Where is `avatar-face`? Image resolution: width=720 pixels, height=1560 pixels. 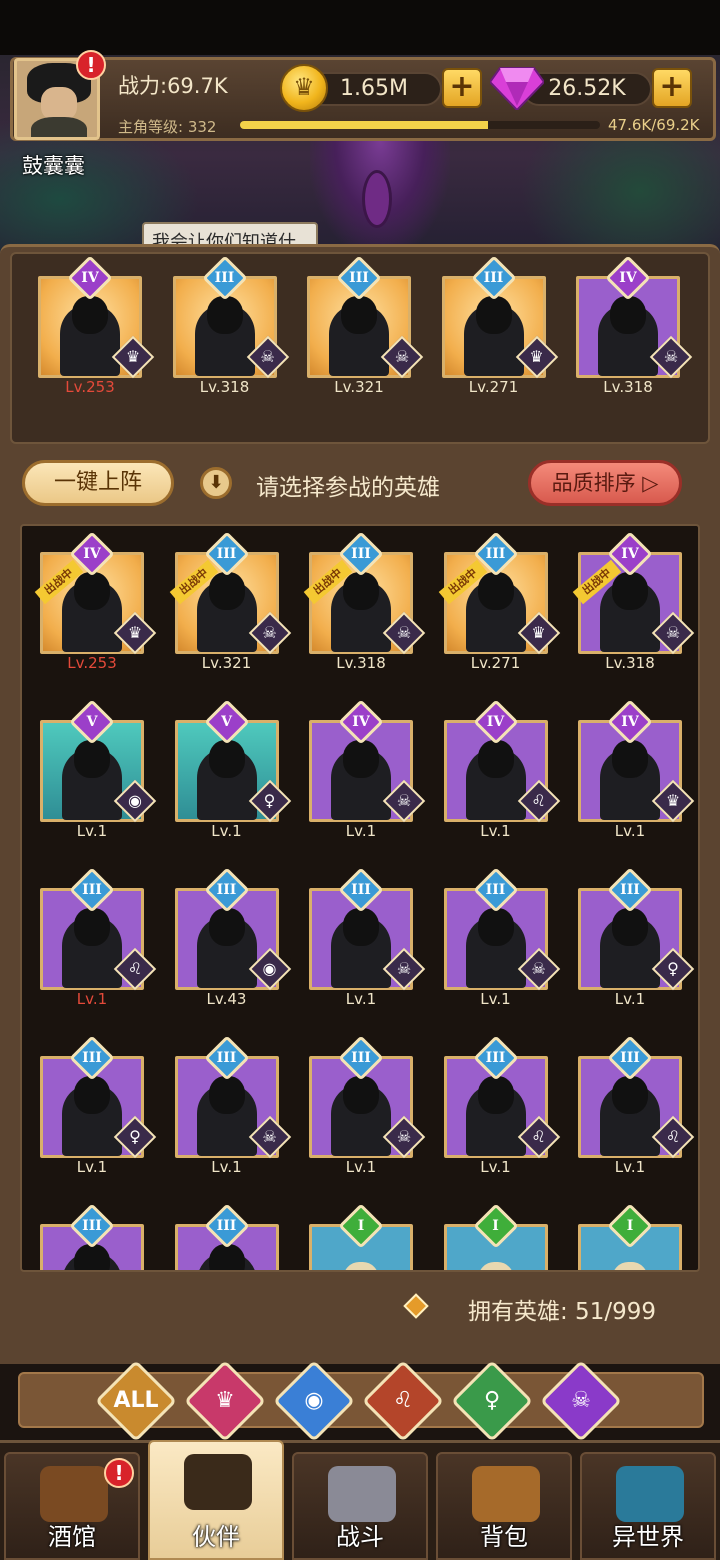
avatar-face is located at coordinates (59, 104).